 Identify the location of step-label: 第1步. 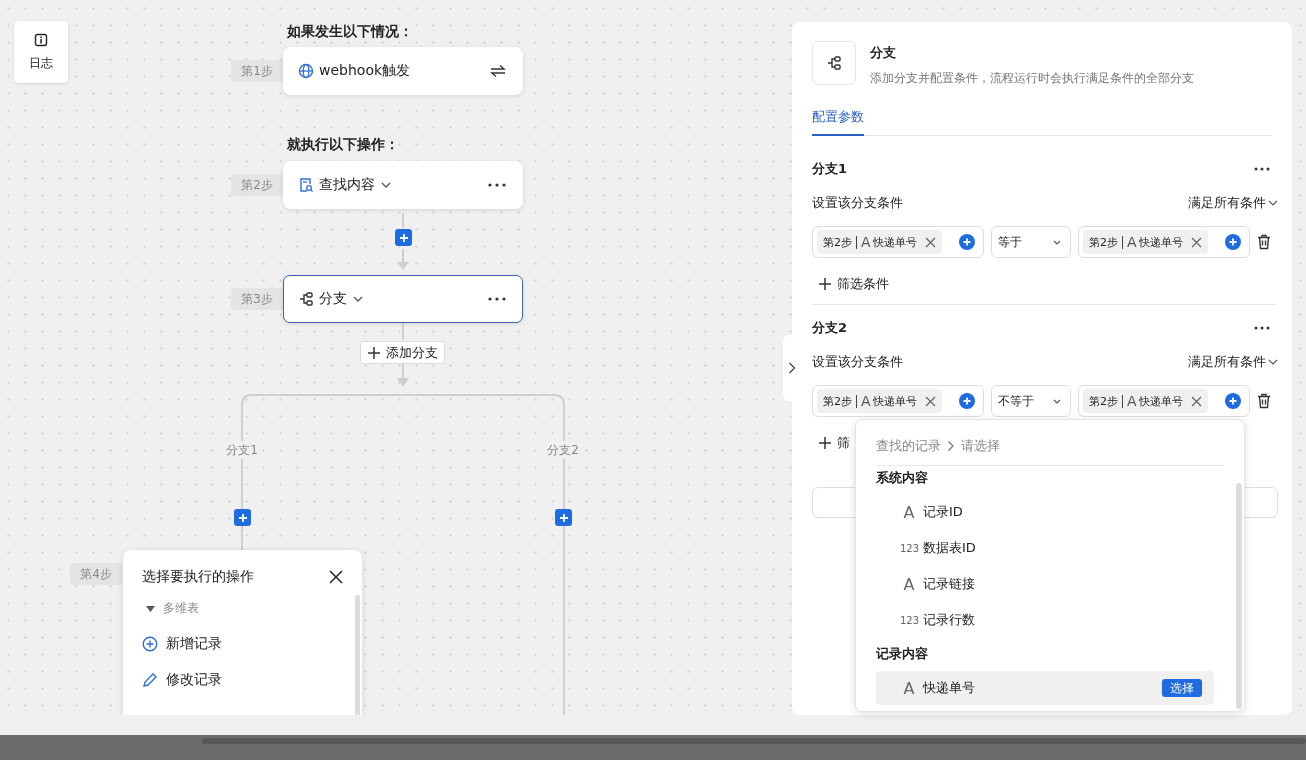
(257, 71).